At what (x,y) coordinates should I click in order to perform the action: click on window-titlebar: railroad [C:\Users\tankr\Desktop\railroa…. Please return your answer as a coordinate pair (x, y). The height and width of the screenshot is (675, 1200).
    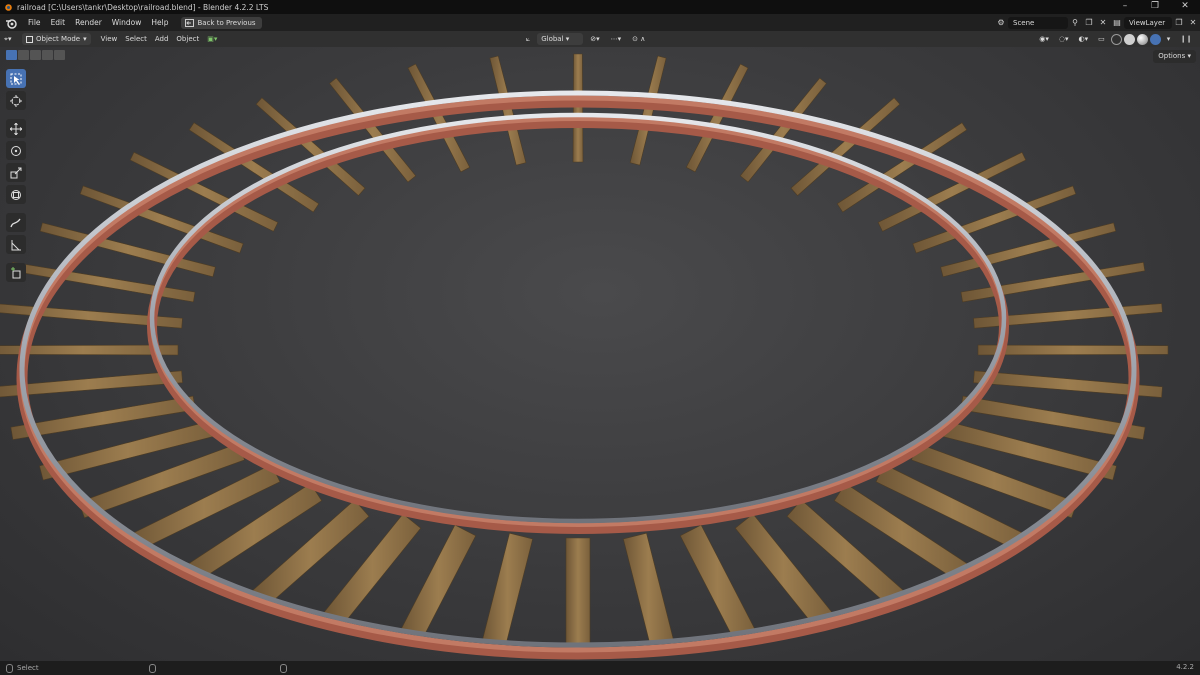
    Looking at the image, I should click on (600, 7).